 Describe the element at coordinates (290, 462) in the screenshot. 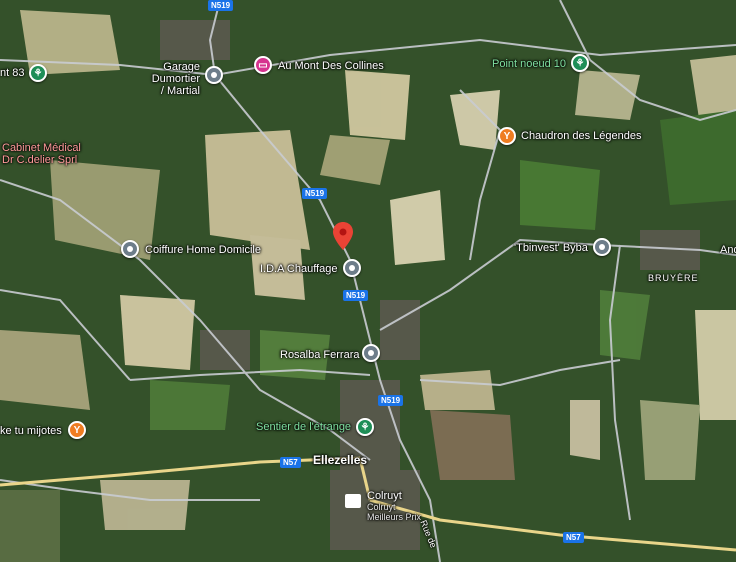

I see `road-shield-n57: N57` at that location.